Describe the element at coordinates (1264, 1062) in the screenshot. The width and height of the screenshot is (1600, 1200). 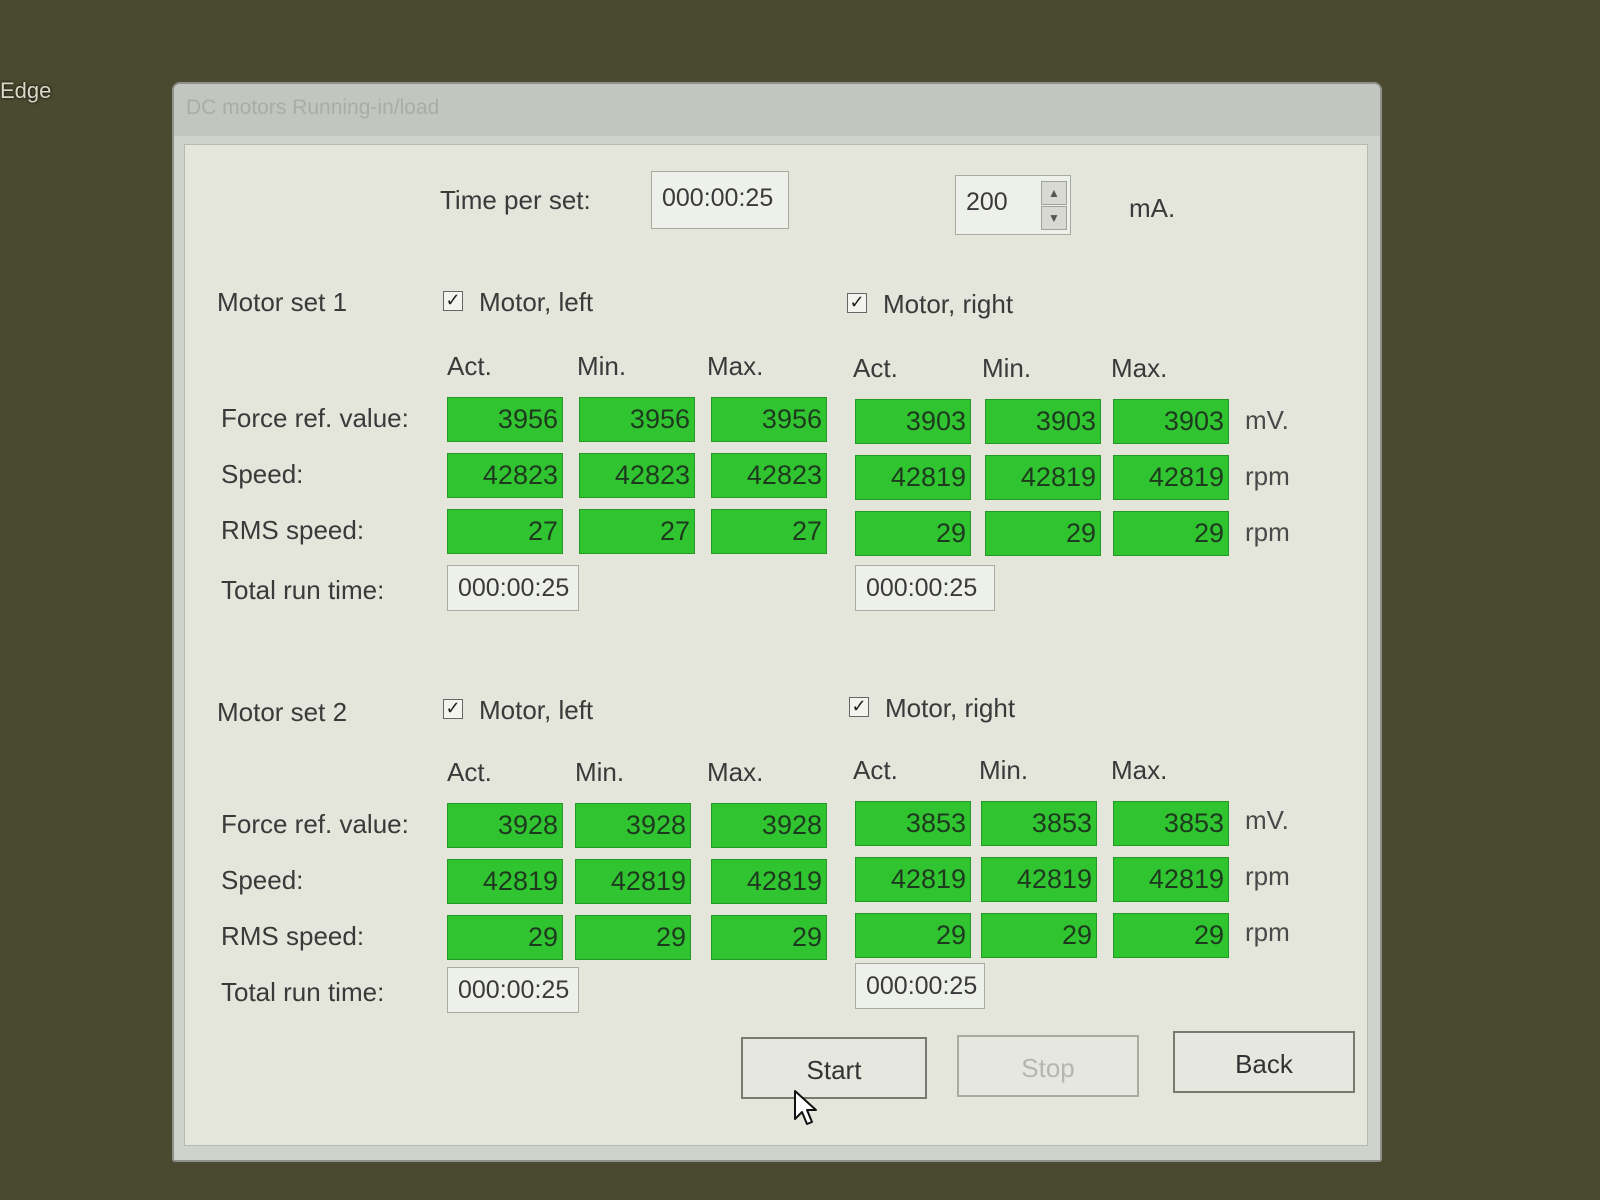
I see `back-button: Back` at that location.